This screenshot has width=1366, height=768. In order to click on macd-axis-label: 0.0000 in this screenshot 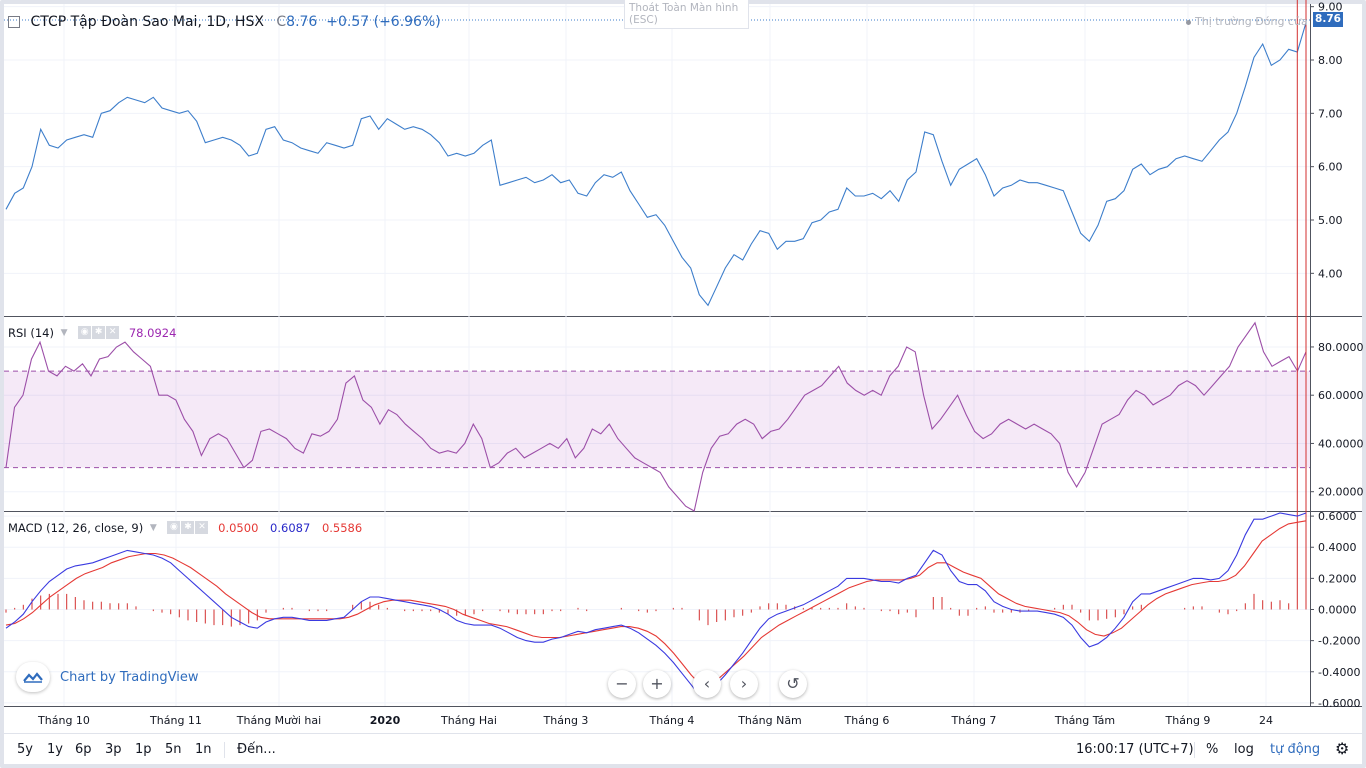, I will do `click(1337, 610)`.